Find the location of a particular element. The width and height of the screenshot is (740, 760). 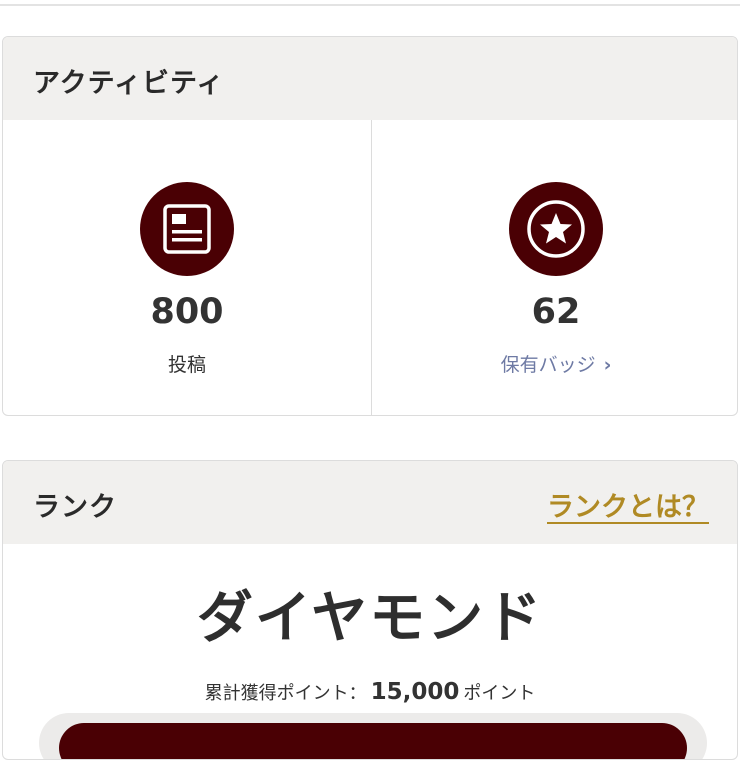

activity-title: アクティビティ is located at coordinates (129, 83).